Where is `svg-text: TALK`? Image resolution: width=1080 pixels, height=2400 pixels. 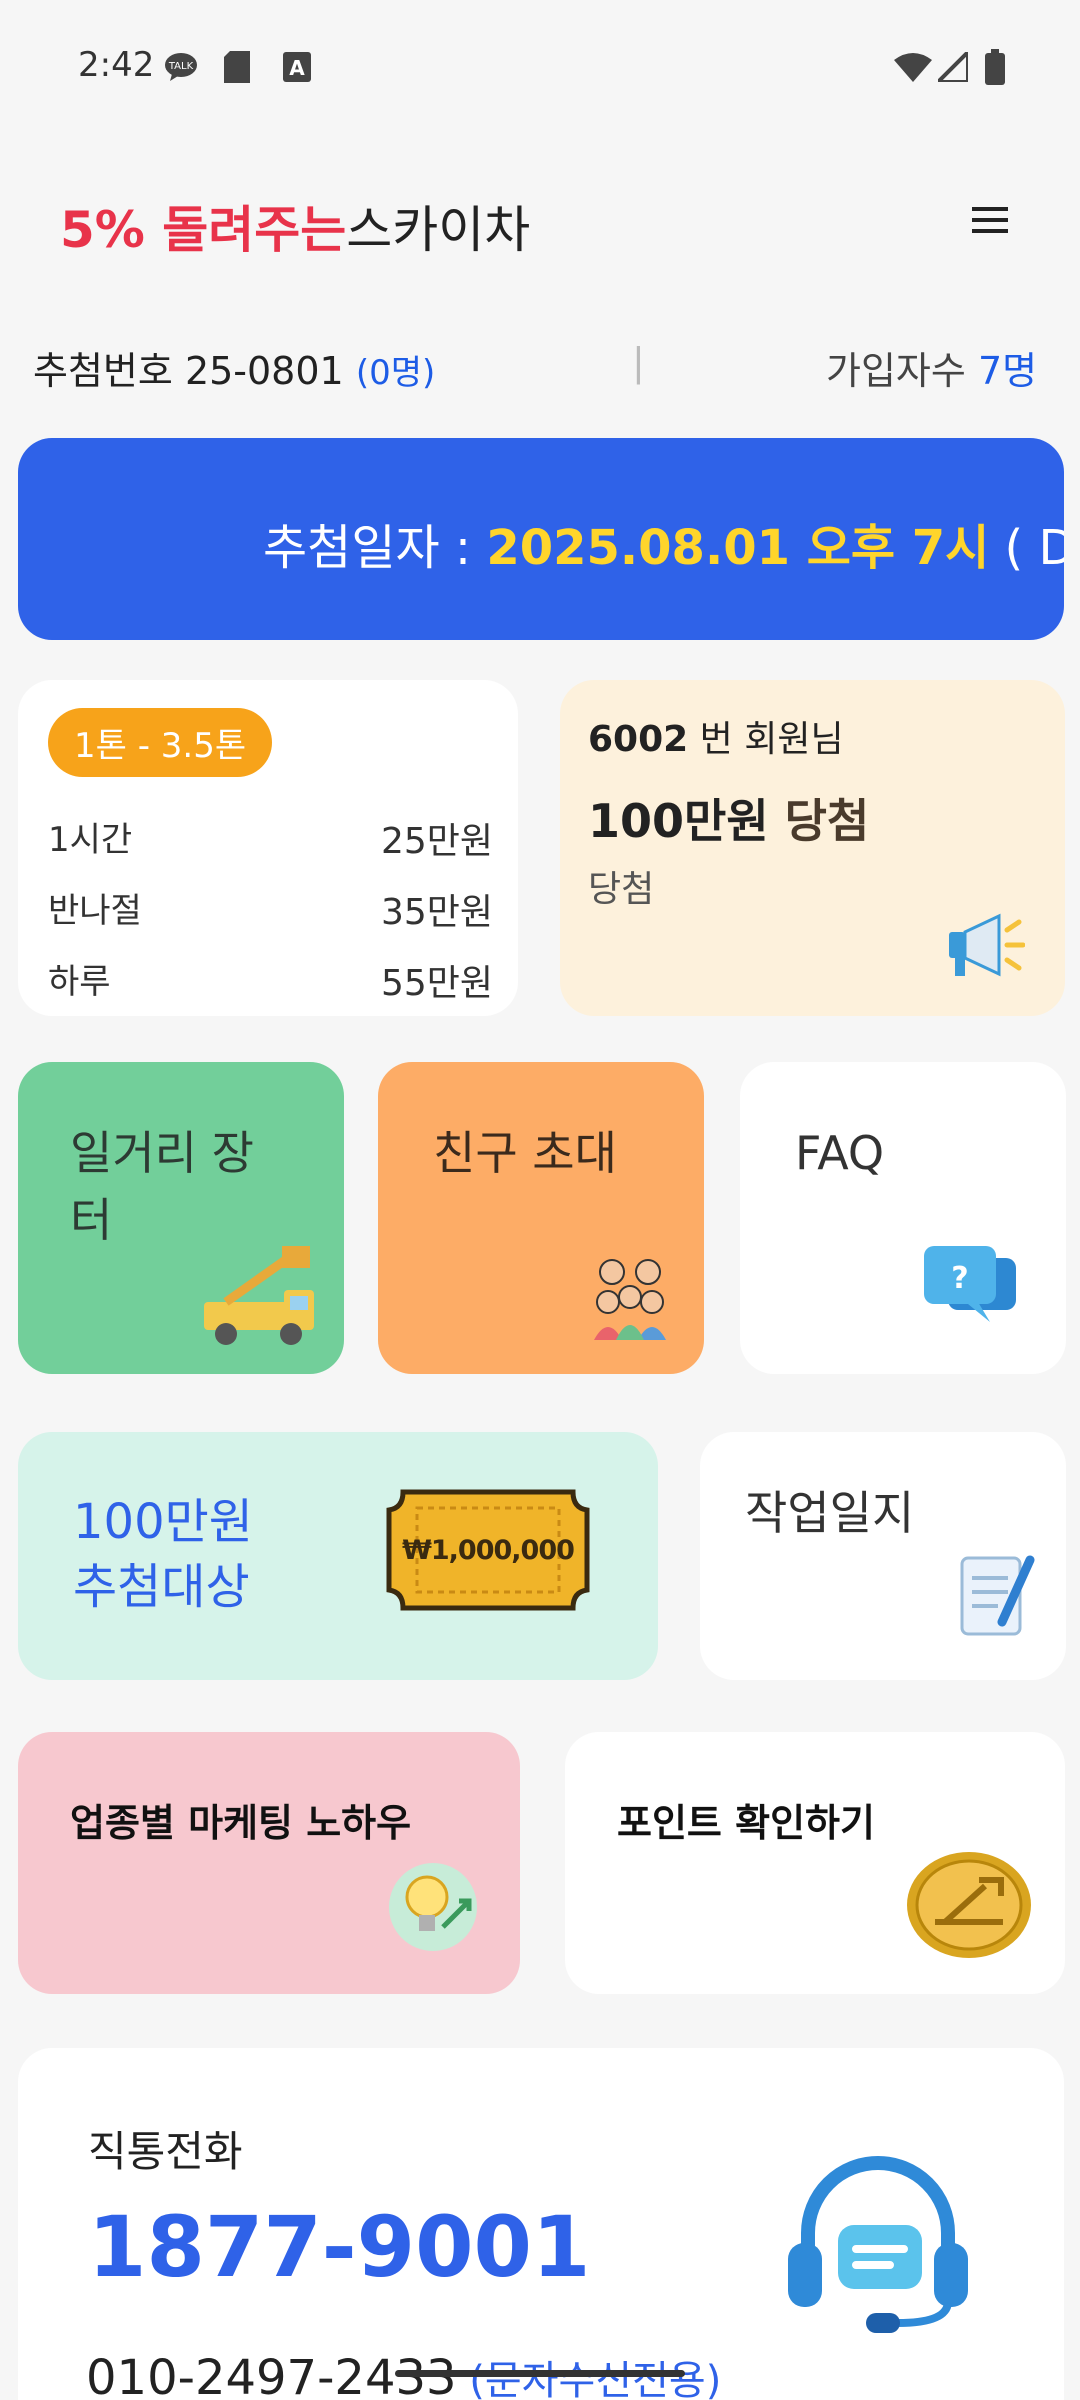 svg-text: TALK is located at coordinates (181, 66).